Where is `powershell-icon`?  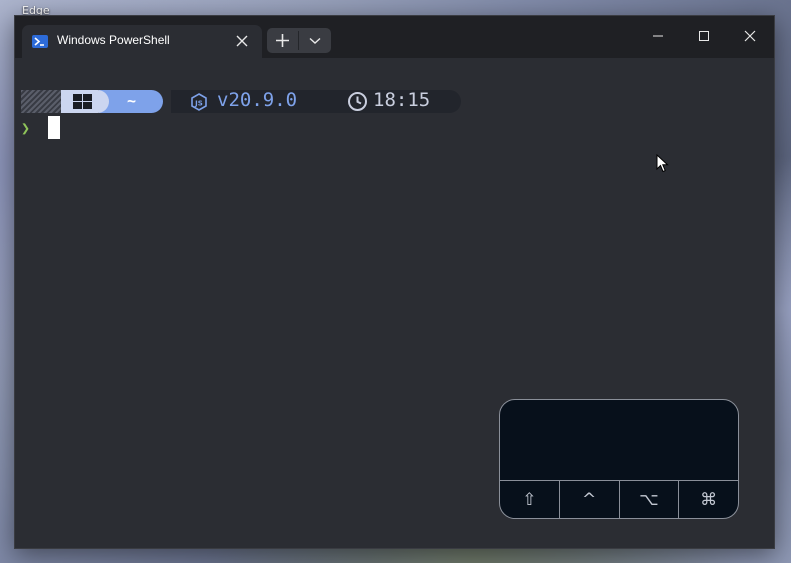
powershell-icon is located at coordinates (40, 41).